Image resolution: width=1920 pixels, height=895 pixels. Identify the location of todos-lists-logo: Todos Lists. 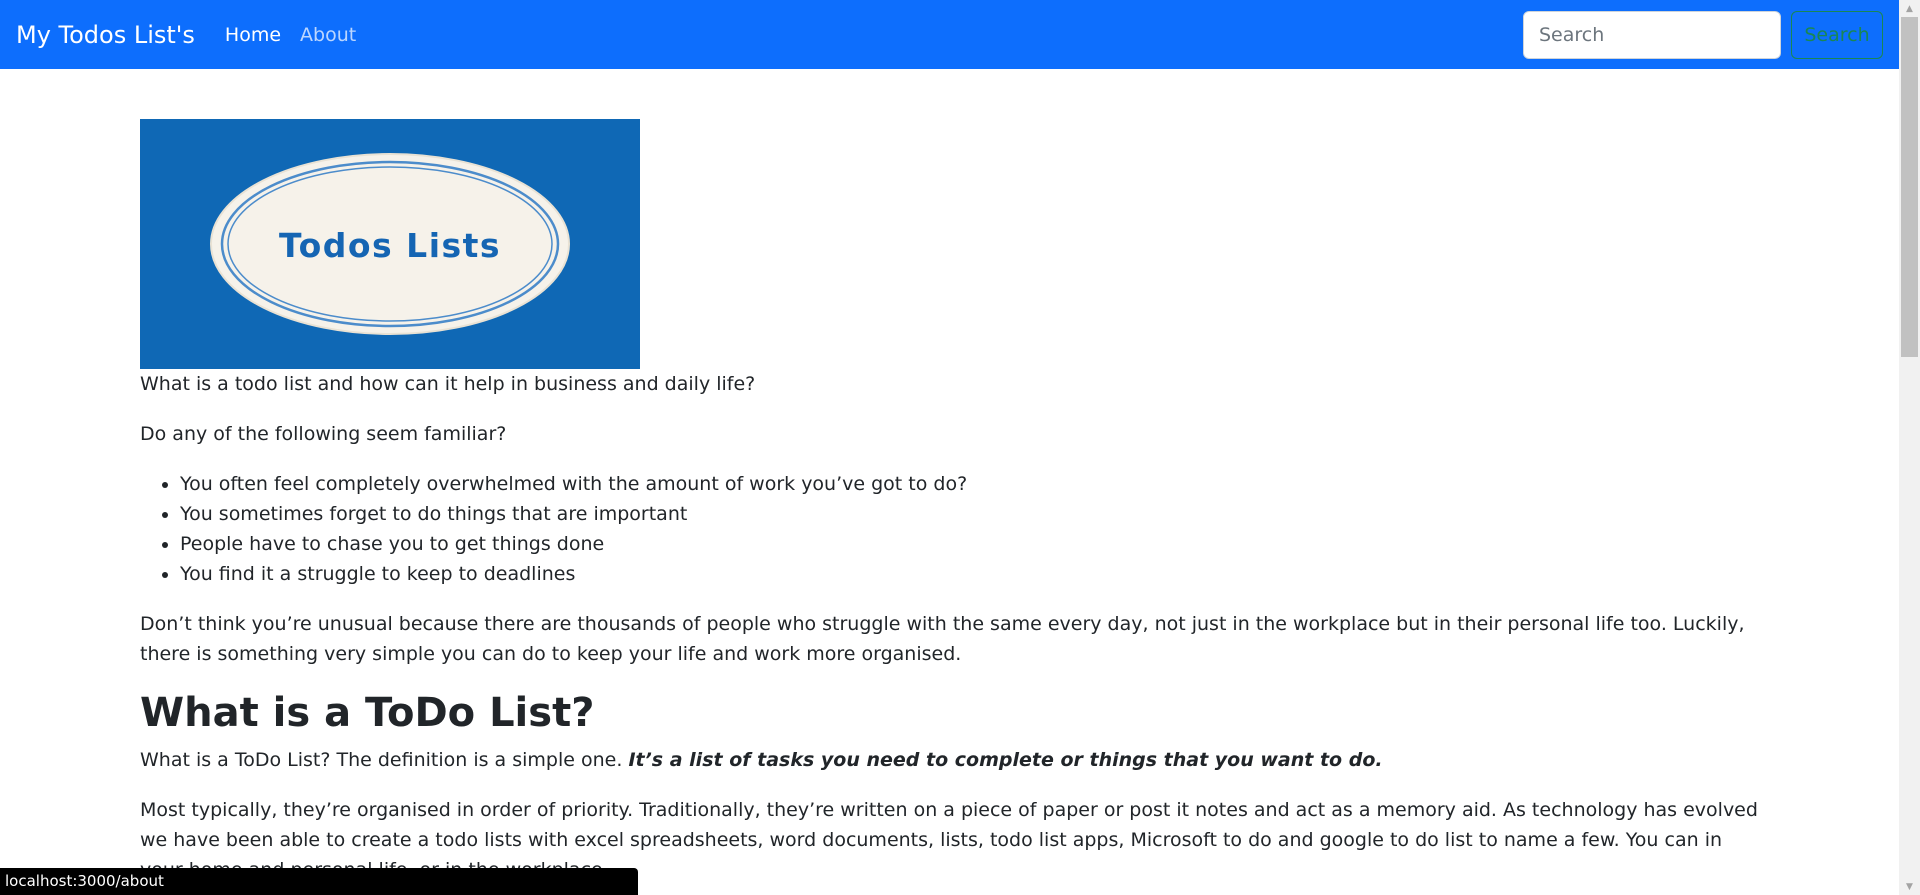
(390, 244).